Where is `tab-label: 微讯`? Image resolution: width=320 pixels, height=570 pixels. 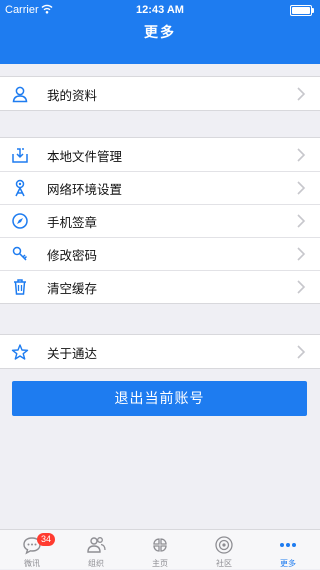 tab-label: 微讯 is located at coordinates (32, 563).